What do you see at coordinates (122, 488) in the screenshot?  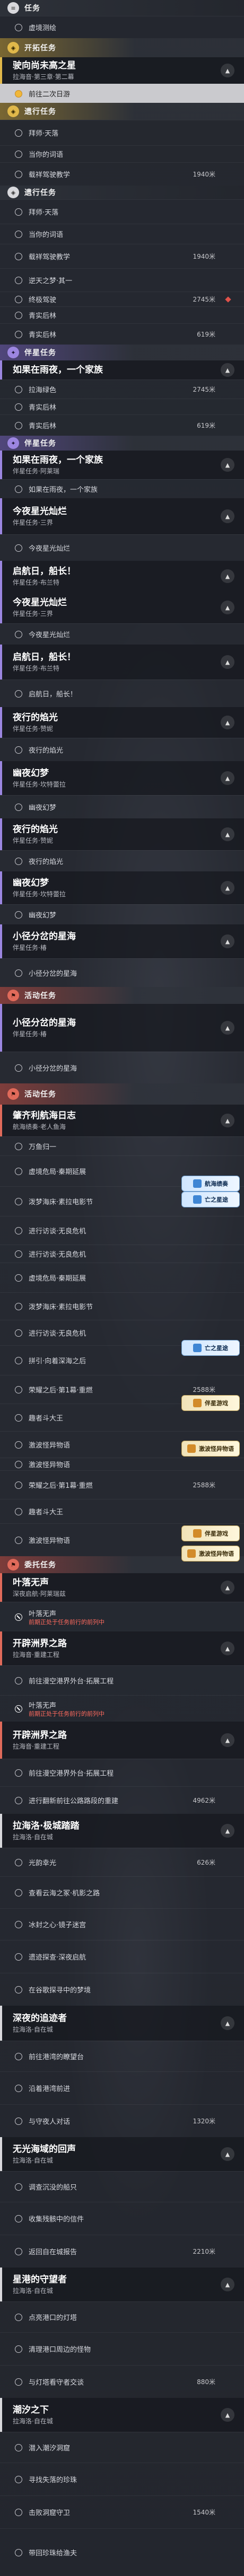 I see `objective-row: 如果在雨夜，一个家族` at bounding box center [122, 488].